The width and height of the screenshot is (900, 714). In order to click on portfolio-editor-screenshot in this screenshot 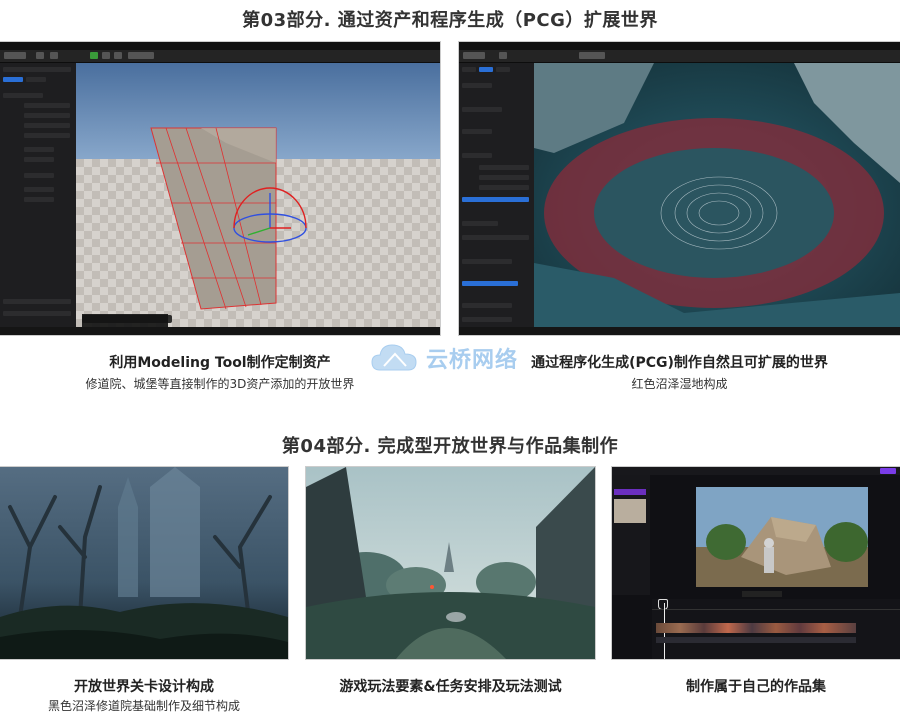, I will do `click(756, 563)`.